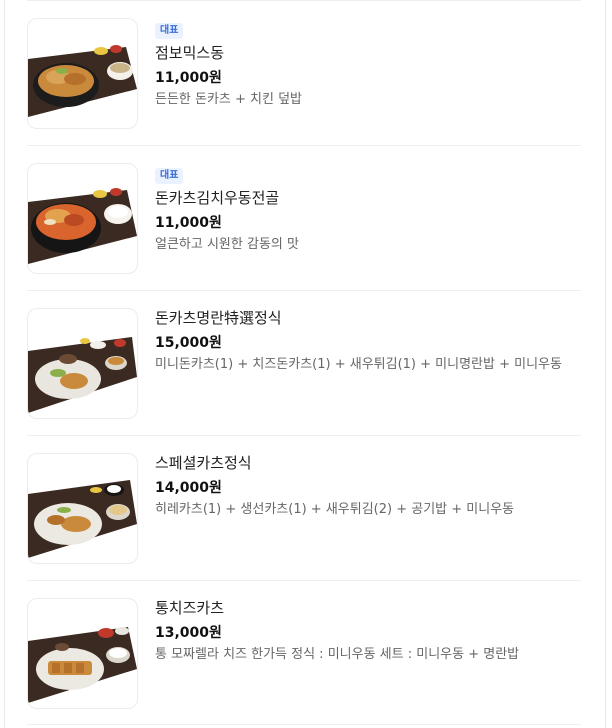  I want to click on menu-item-price: 14,000원, so click(188, 488).